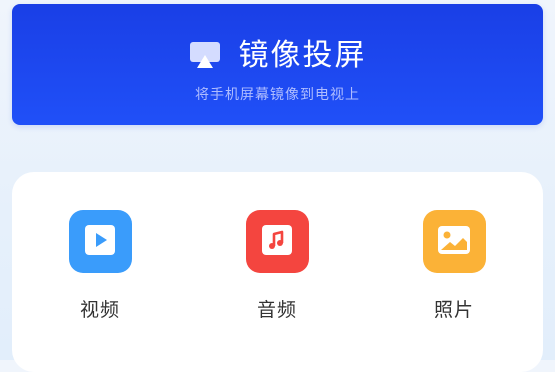 This screenshot has width=555, height=372. I want to click on mirror-title-row: 镜像投屏, so click(277, 56).